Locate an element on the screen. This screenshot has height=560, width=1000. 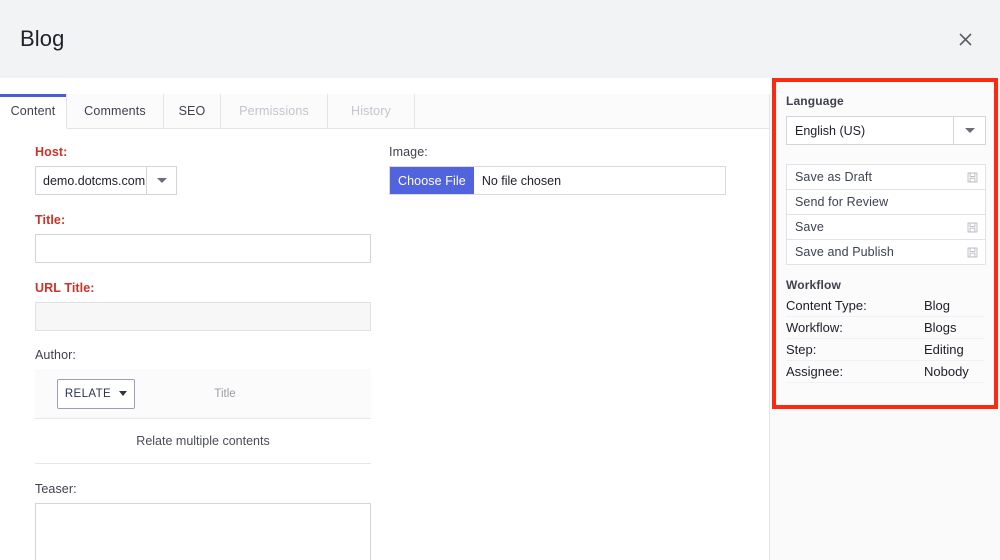
tab-label: Comments is located at coordinates (115, 111).